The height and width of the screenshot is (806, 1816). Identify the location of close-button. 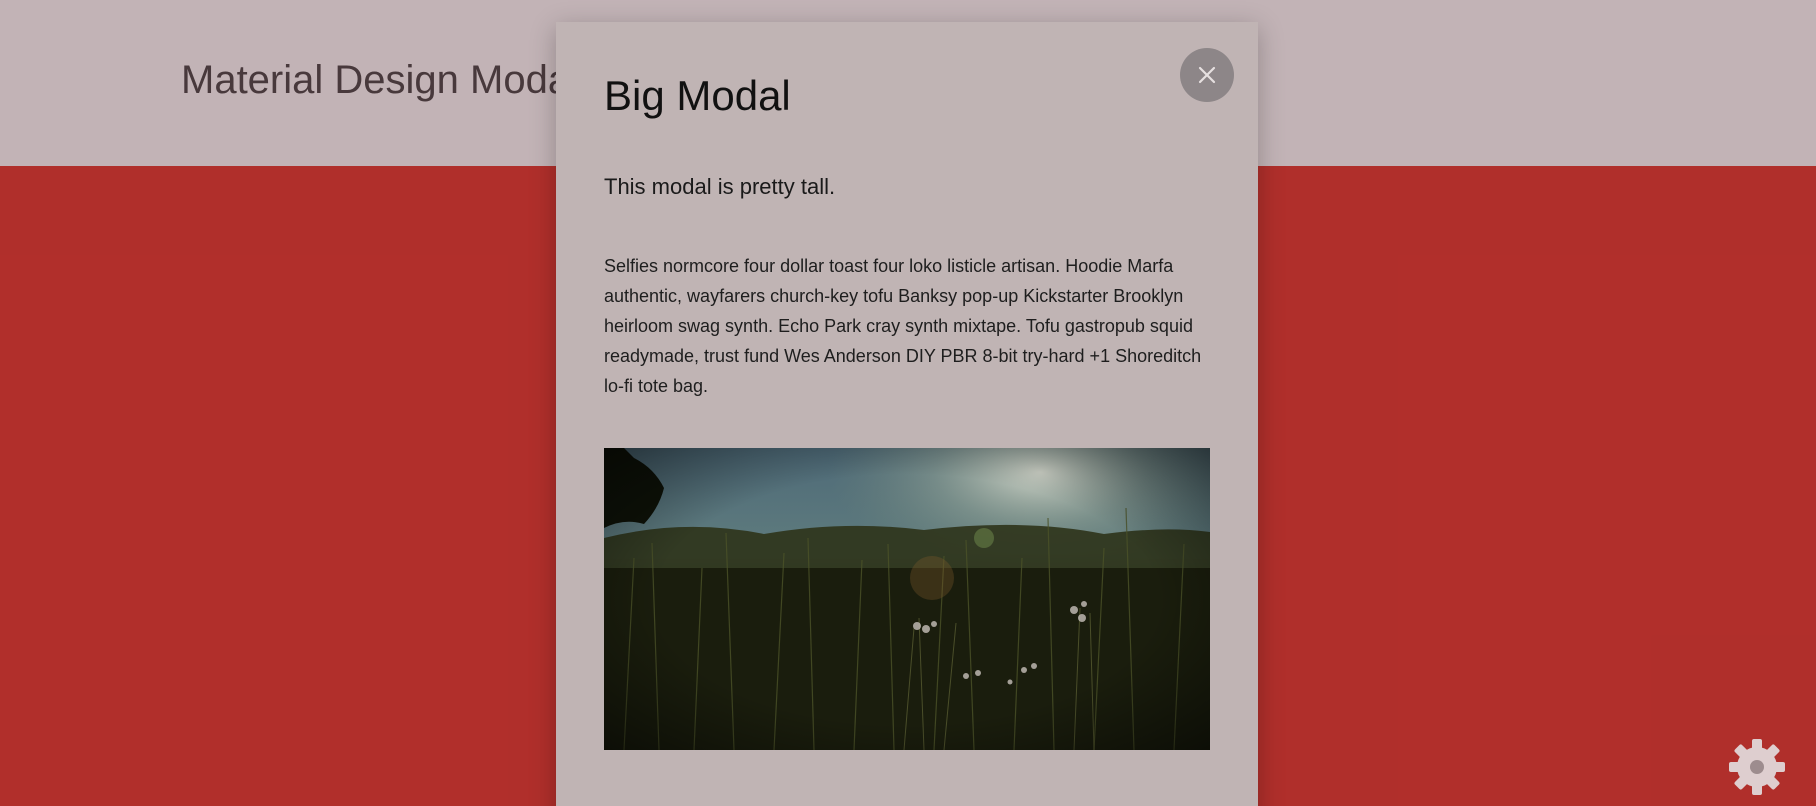
(1207, 75).